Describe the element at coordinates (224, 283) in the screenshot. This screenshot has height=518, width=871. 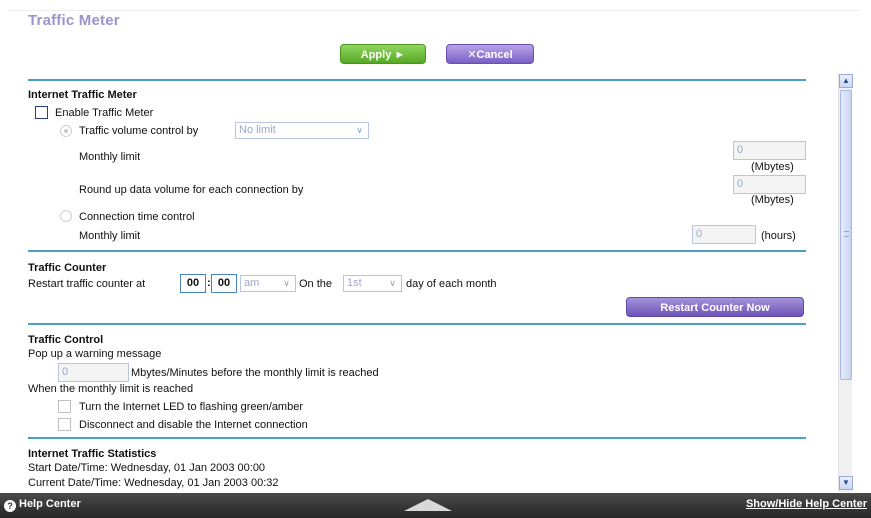
I see `minute-input: 00` at that location.